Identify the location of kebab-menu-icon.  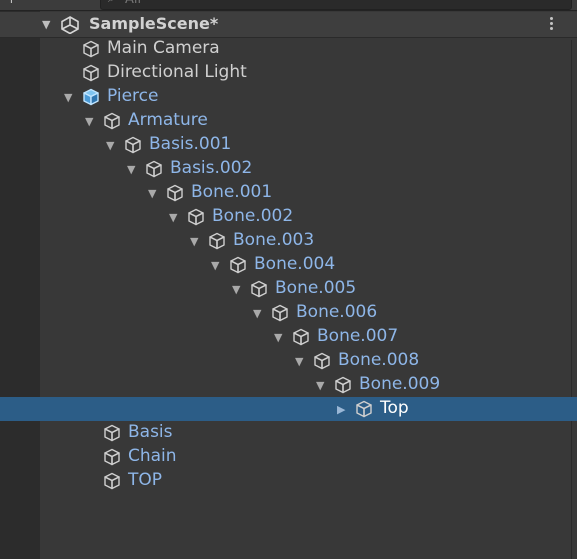
(551, 25).